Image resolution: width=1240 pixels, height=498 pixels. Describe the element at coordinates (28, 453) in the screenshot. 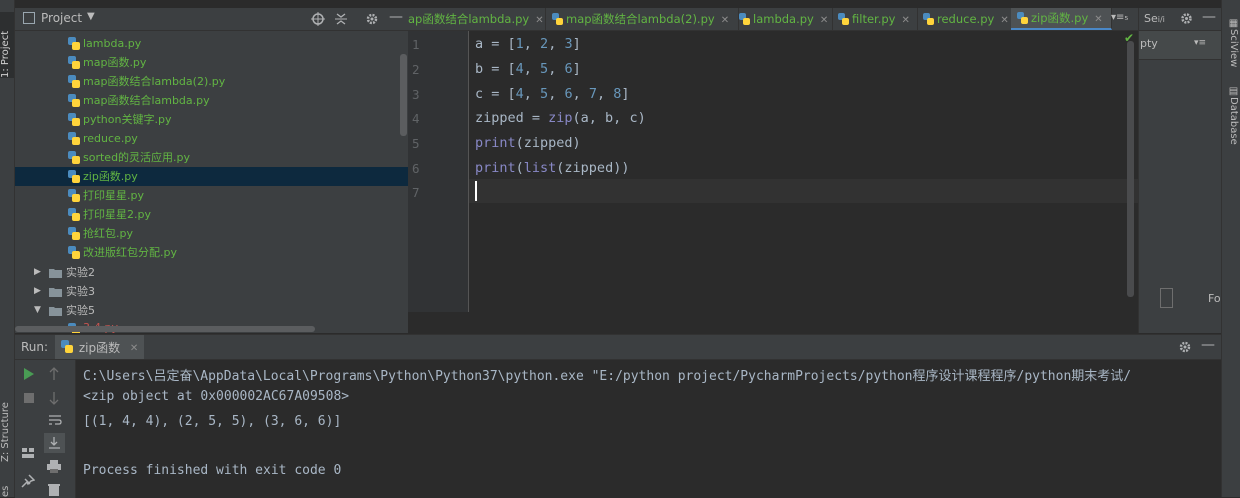

I see `layout-icon` at that location.